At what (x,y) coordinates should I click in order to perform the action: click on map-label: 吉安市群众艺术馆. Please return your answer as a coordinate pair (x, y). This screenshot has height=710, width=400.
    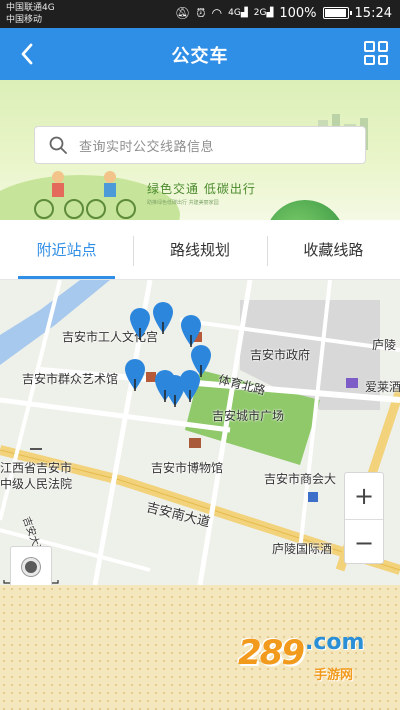
    Looking at the image, I should click on (70, 379).